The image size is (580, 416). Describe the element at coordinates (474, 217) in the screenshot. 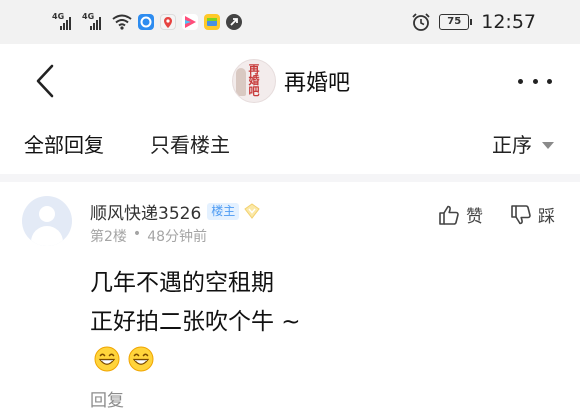

I see `like-label: 赞` at that location.